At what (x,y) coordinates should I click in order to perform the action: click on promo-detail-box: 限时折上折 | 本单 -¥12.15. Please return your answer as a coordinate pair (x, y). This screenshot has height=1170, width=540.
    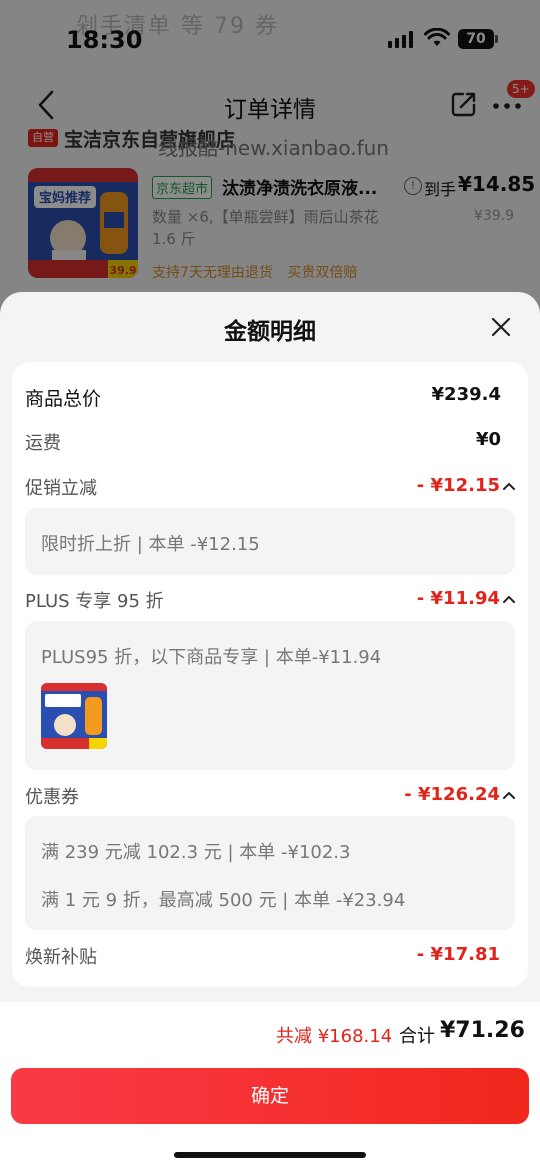
    Looking at the image, I should click on (270, 541).